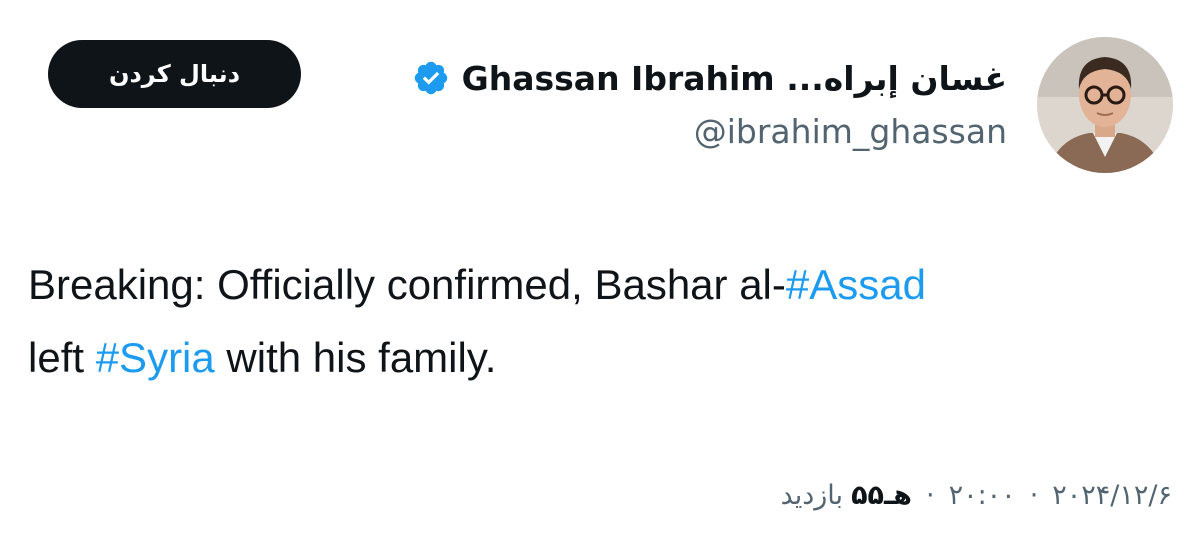 This screenshot has height=535, width=1200. I want to click on avatar, so click(1105, 105).